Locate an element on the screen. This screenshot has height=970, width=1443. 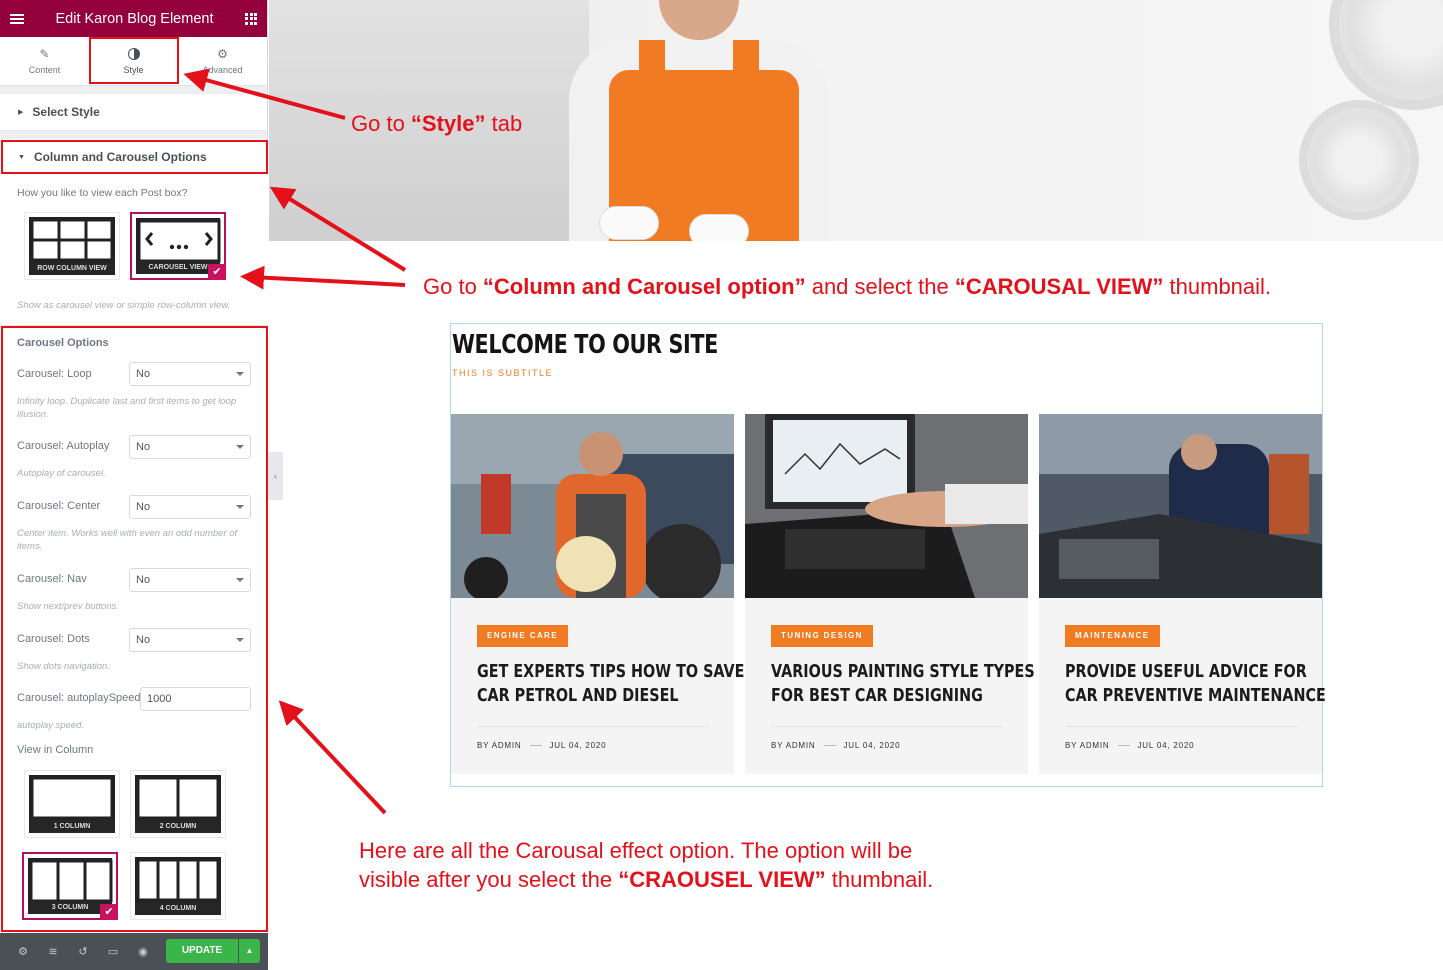
gear-icon: ⚙ is located at coordinates (222, 53).